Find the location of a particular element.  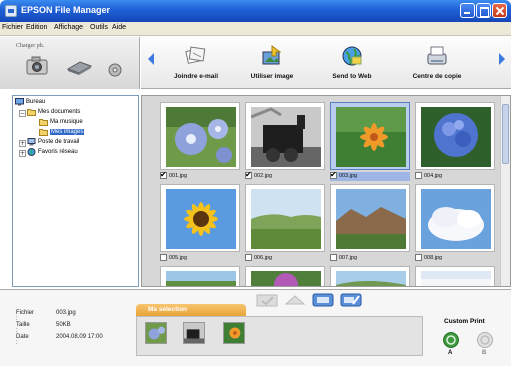

scanner-icon is located at coordinates (79, 67).